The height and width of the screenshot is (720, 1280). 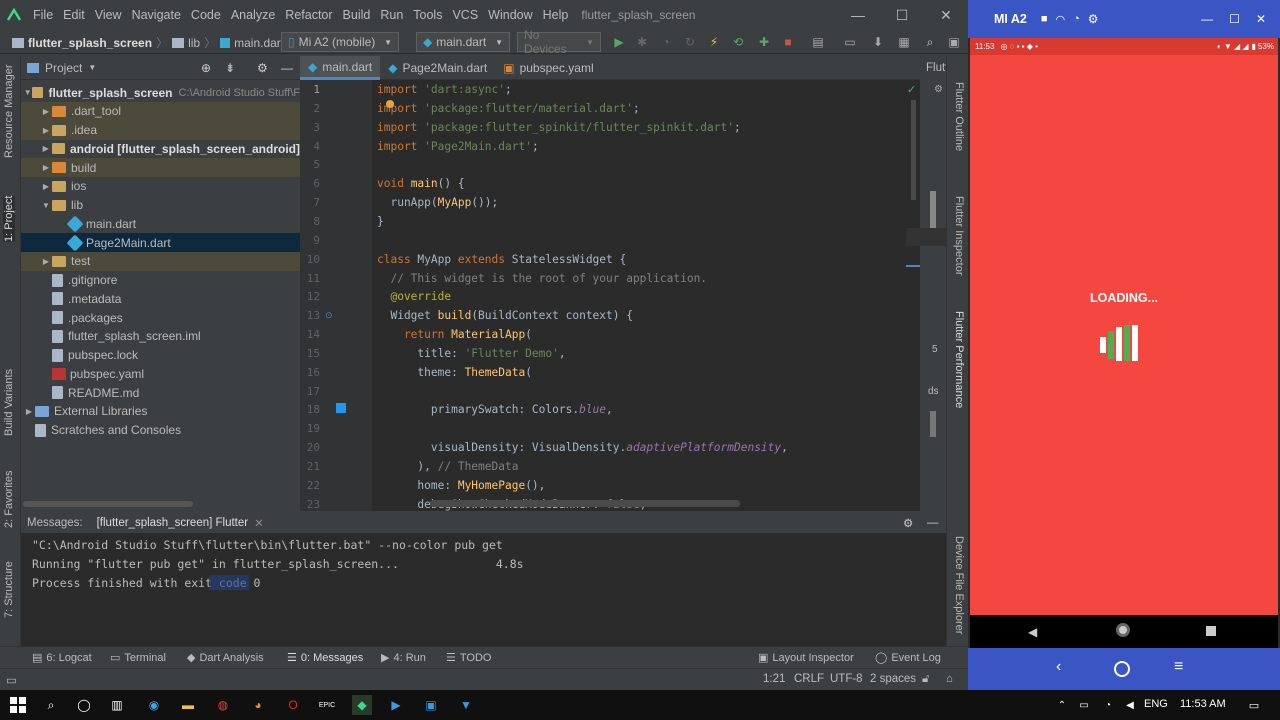 I want to click on tree-item: .metadata, so click(x=160, y=298).